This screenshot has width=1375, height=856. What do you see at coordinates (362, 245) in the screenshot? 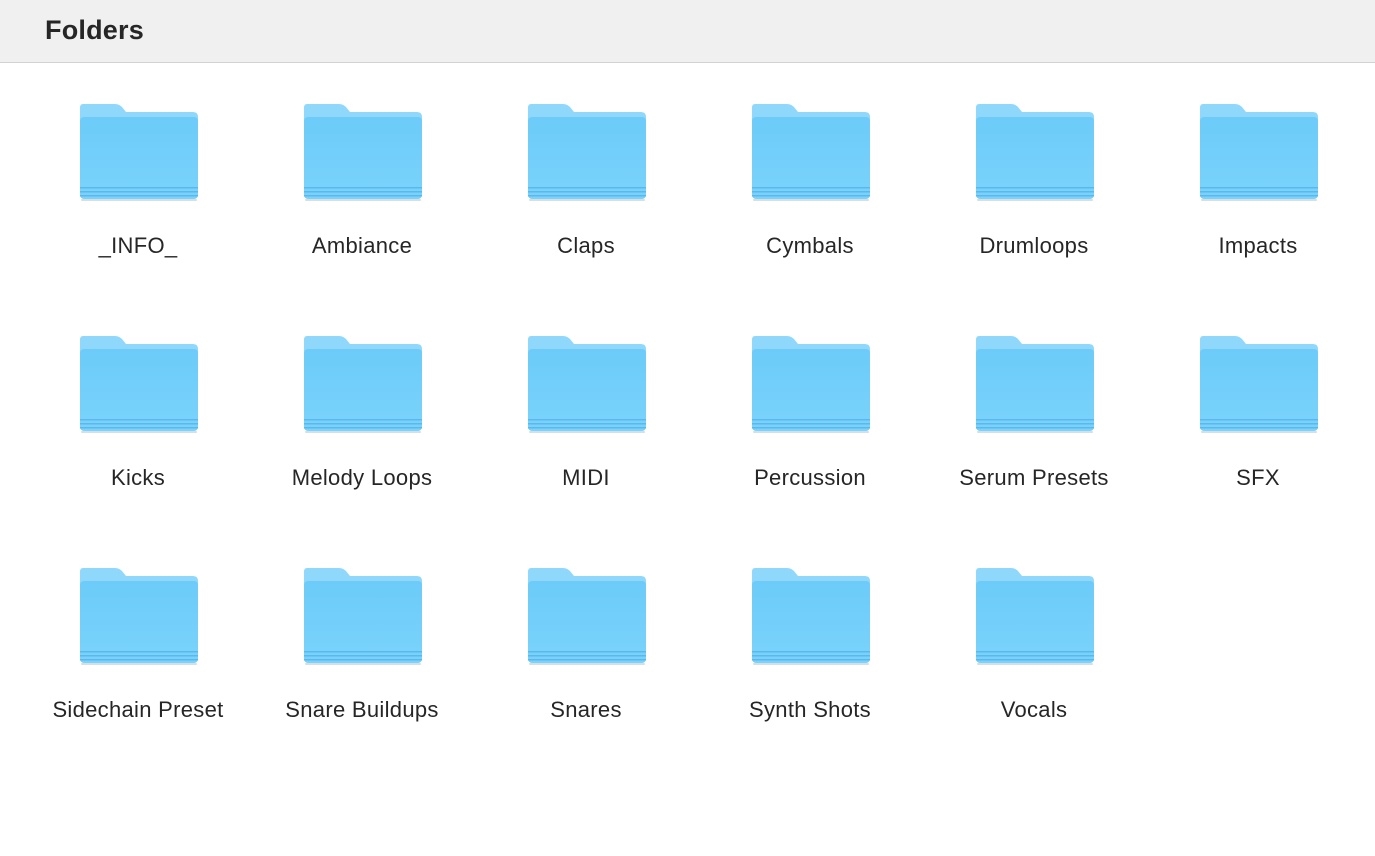
I see `folder-label: Ambiance` at bounding box center [362, 245].